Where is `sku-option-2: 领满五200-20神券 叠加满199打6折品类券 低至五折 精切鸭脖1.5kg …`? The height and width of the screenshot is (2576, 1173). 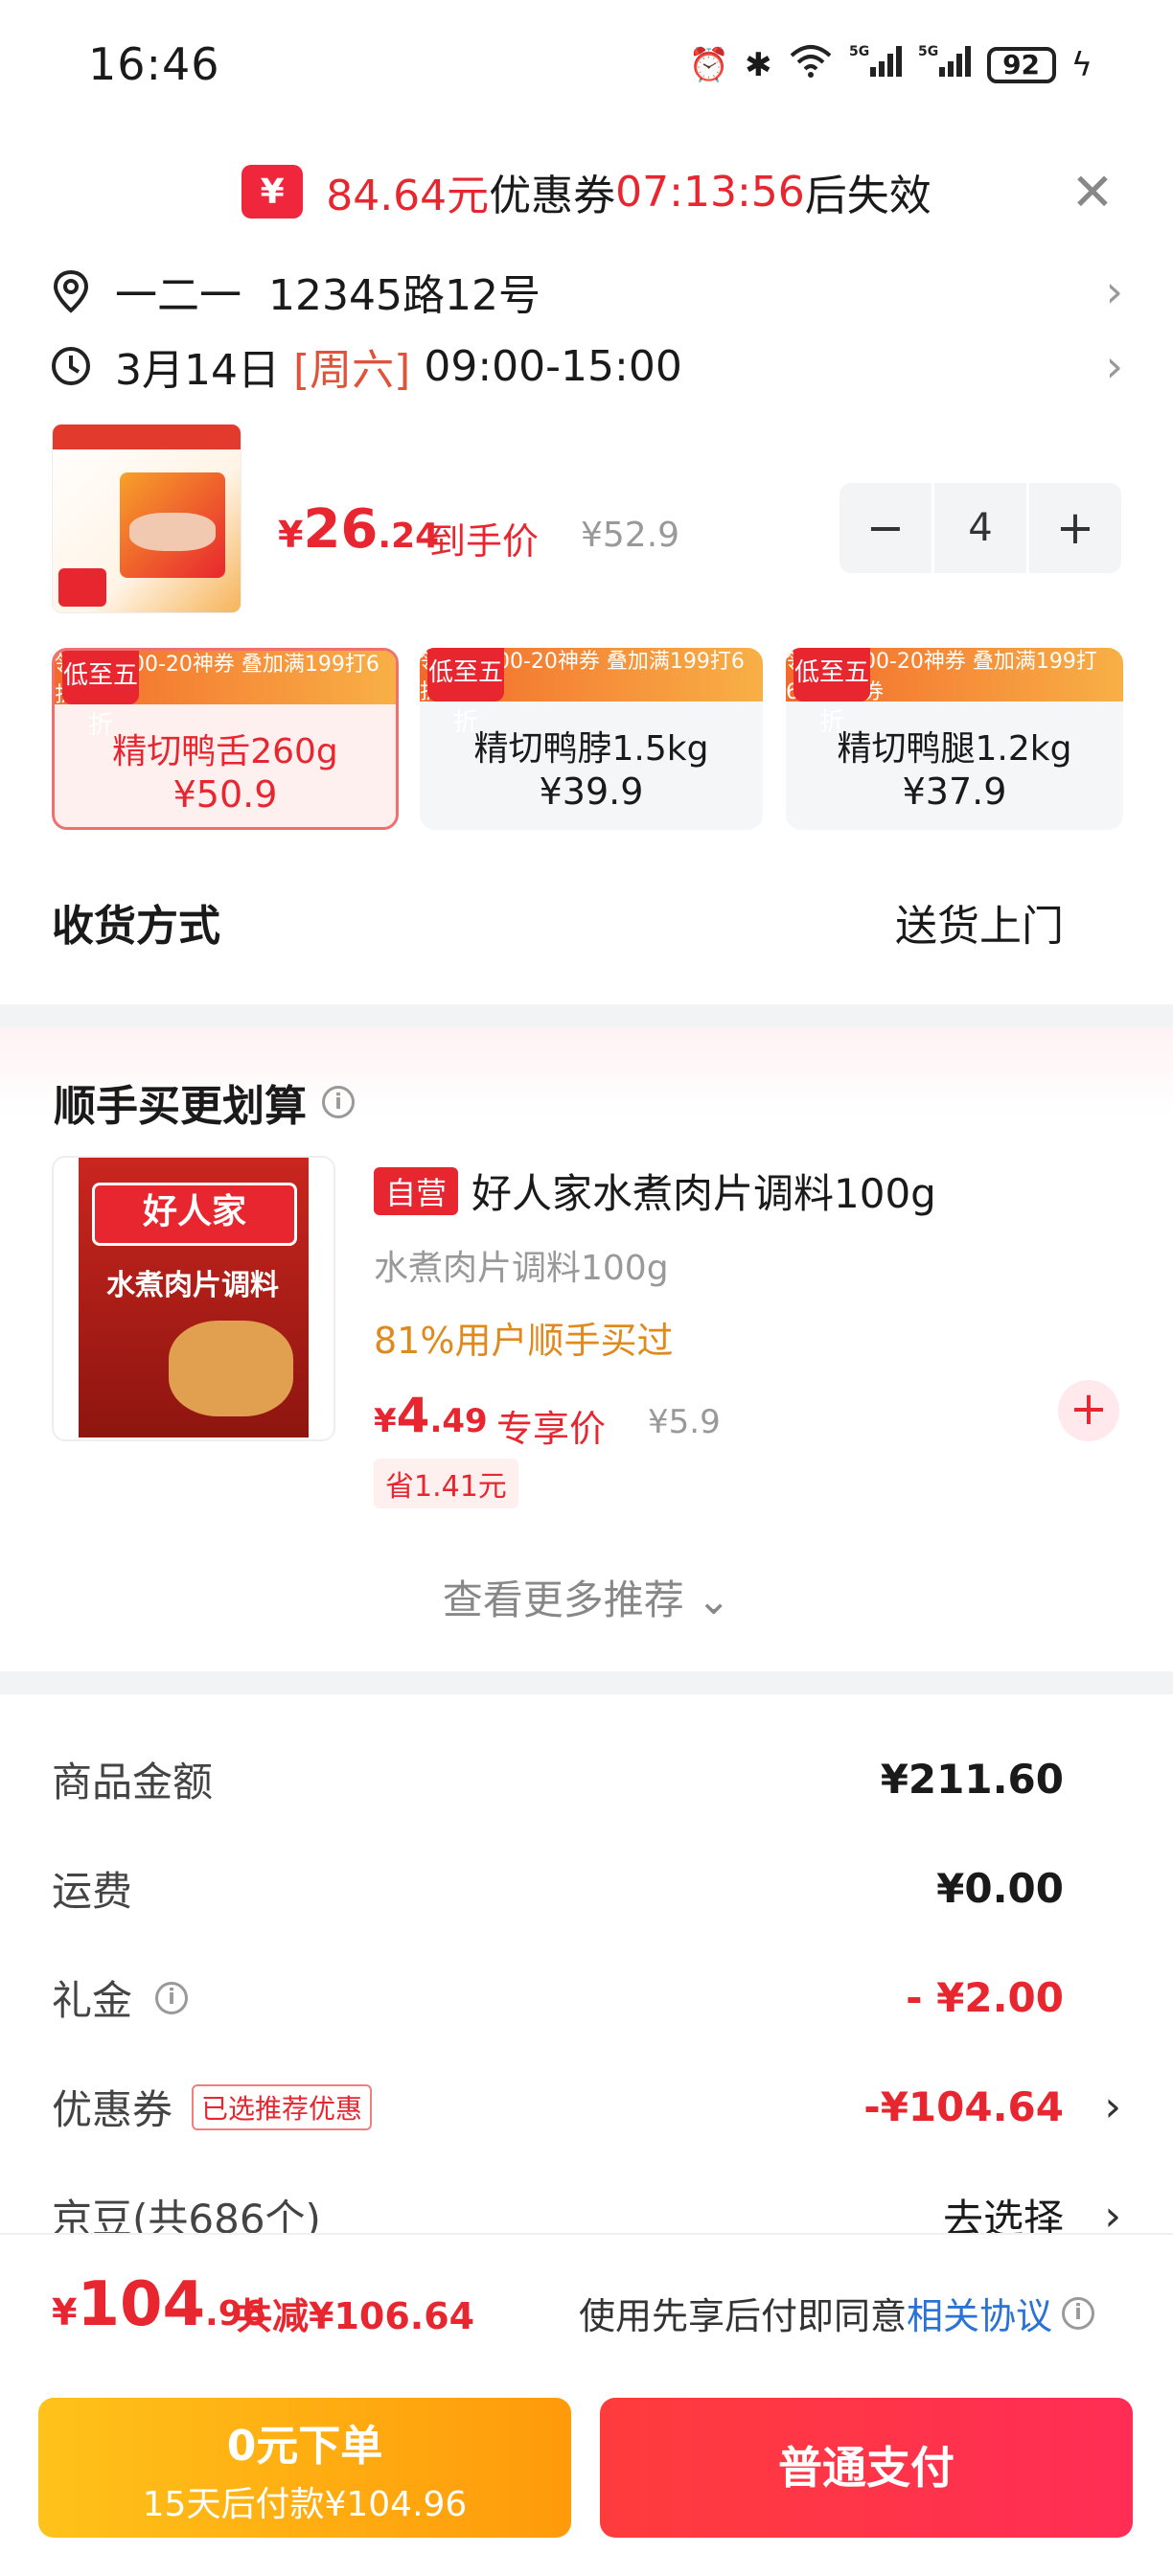 sku-option-2: 领满五200-20神券 叠加满199打6折品类券 低至五折 精切鸭脖1.5kg … is located at coordinates (591, 739).